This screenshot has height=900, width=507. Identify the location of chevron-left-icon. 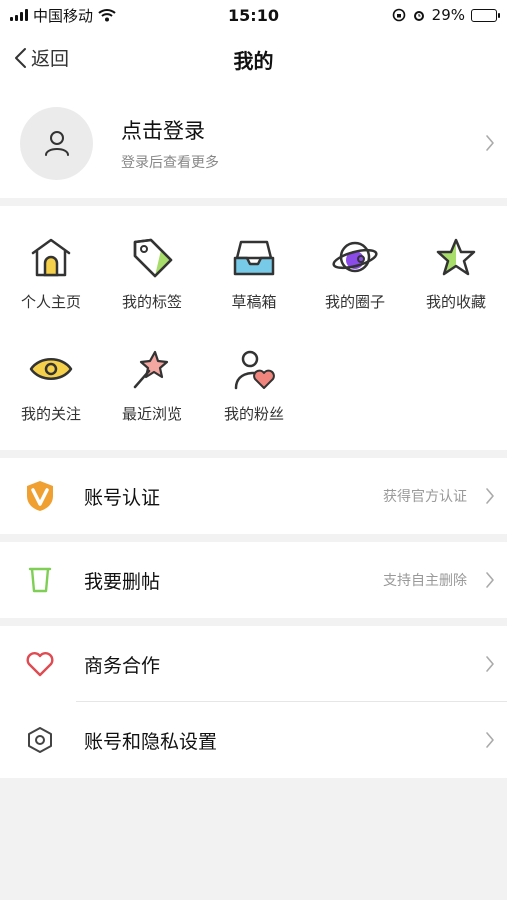
(20, 57).